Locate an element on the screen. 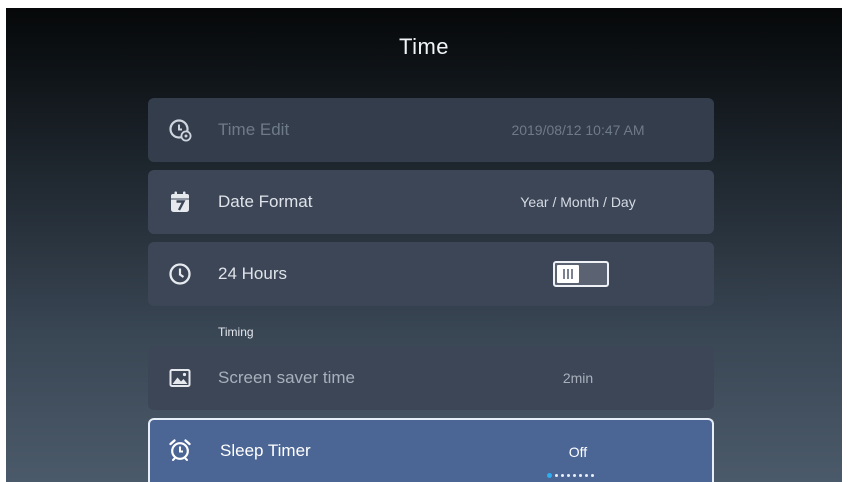  timing-section-label: Timing is located at coordinates (236, 332).